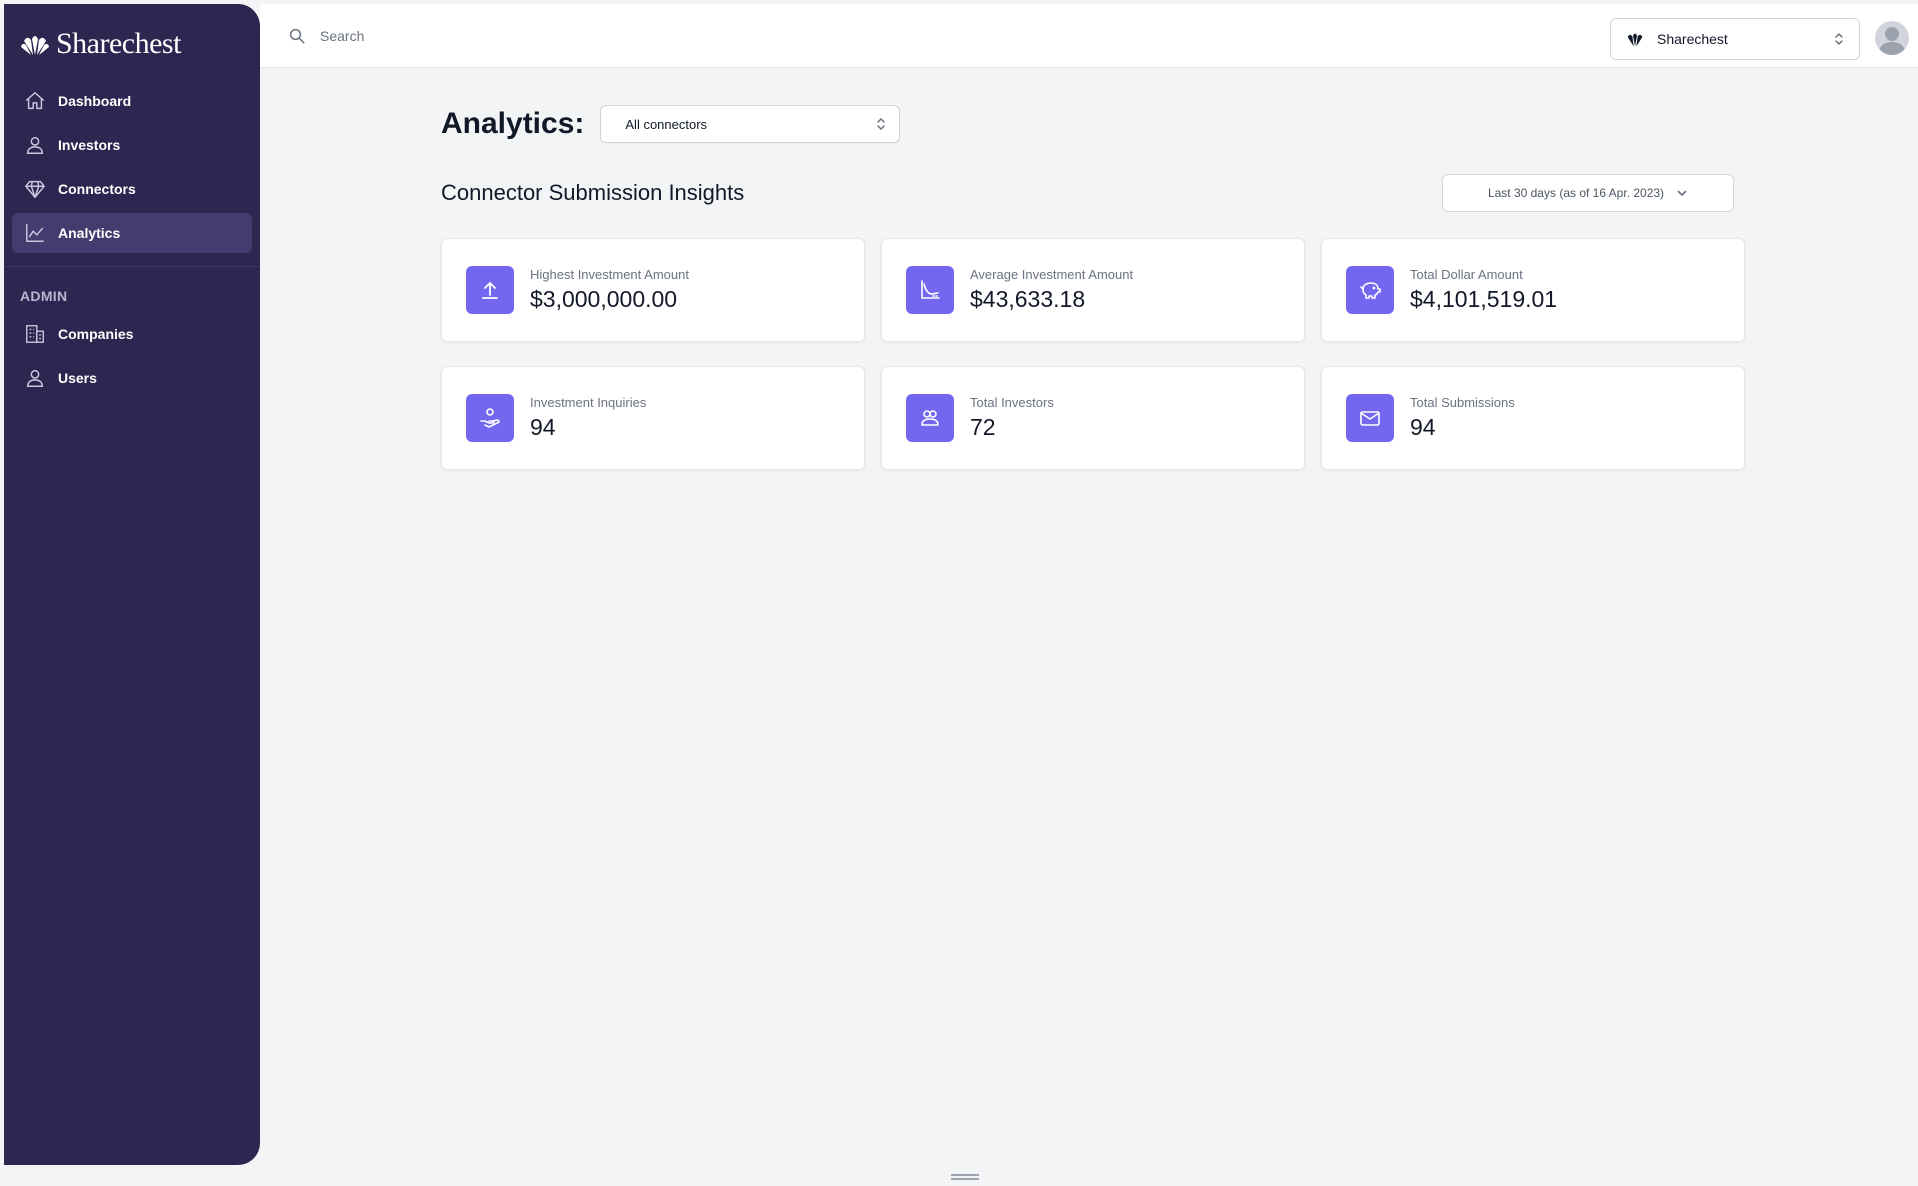 The height and width of the screenshot is (1186, 1918). I want to click on sidebar-divider, so click(132, 266).